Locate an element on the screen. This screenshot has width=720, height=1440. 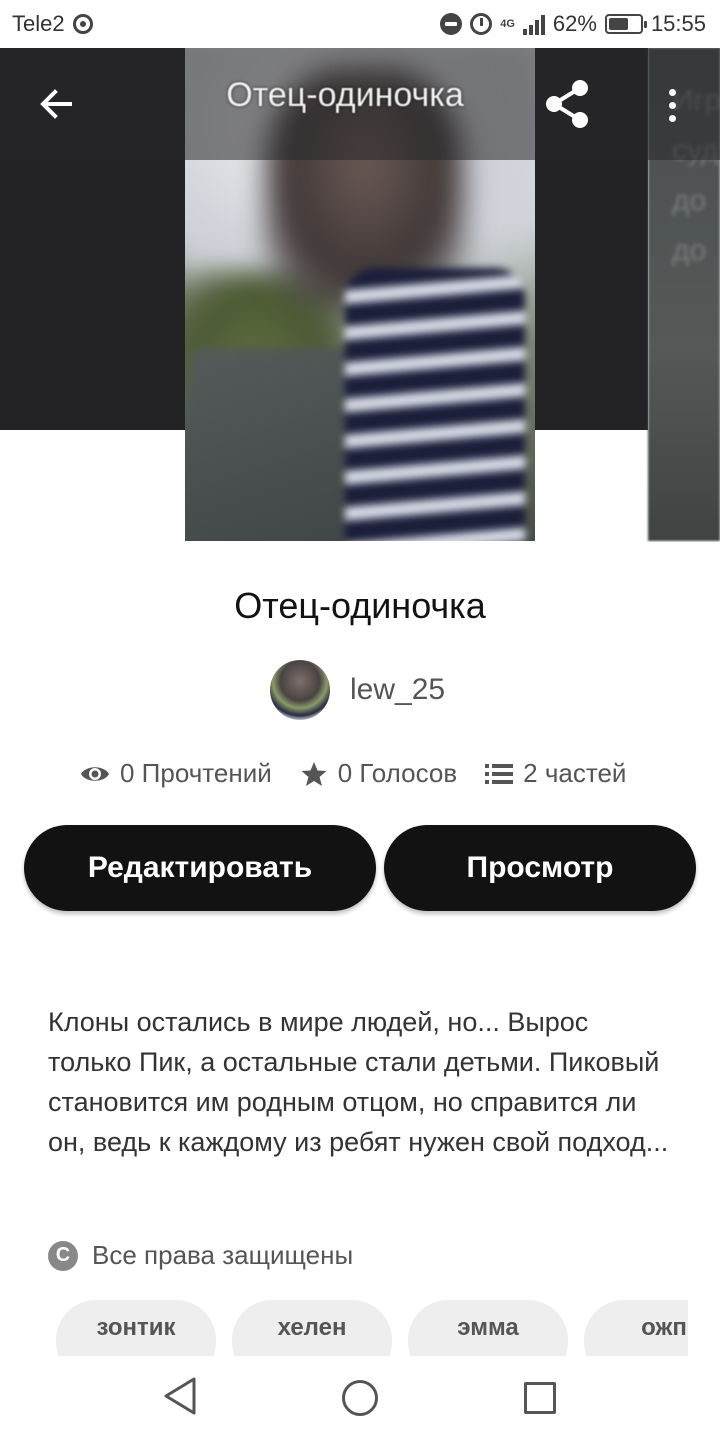
top-app-bar: Отец-одиночка is located at coordinates (360, 104).